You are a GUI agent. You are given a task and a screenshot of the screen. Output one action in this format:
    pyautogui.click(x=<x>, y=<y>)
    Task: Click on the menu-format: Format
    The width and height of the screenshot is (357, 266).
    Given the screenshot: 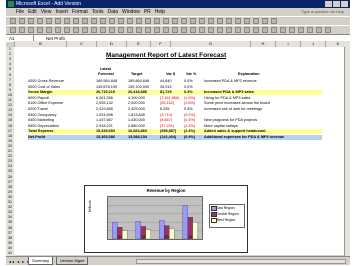 What is the action you would take?
    pyautogui.click(x=80, y=12)
    